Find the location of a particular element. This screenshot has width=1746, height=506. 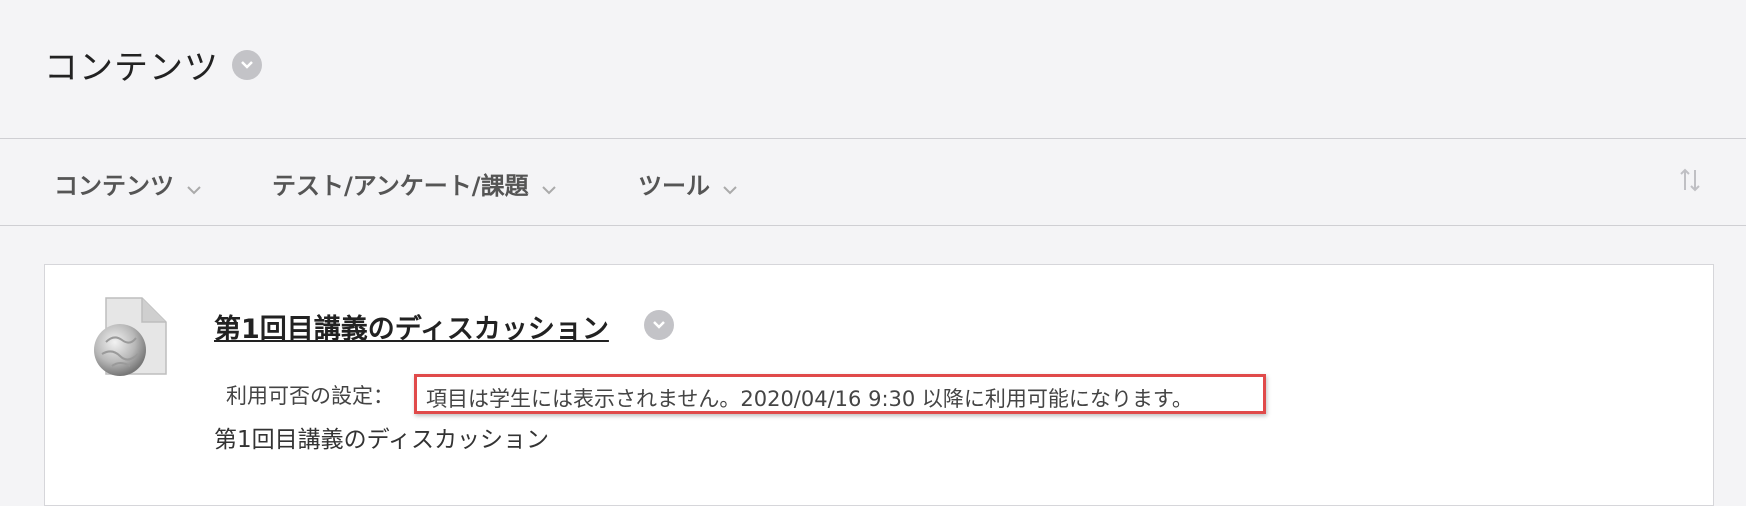

content-item-description: 第1回目講義のディスカッション is located at coordinates (382, 440).